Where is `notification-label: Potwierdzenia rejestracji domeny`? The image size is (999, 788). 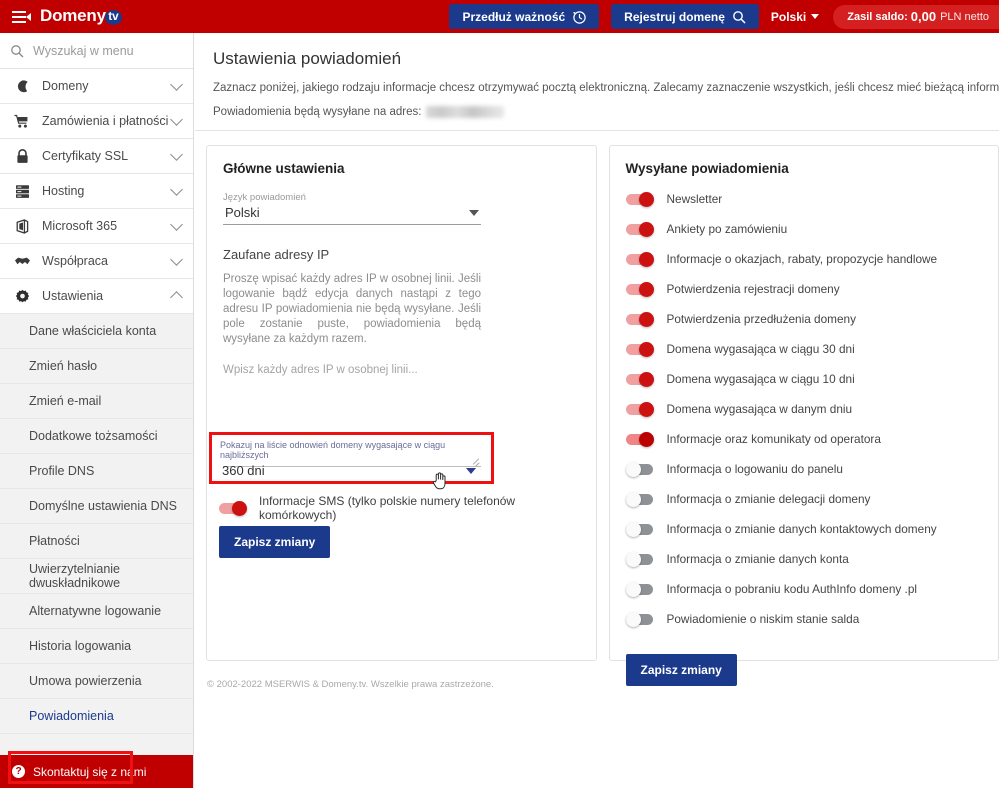
notification-label: Potwierdzenia rejestracji domeny is located at coordinates (753, 289).